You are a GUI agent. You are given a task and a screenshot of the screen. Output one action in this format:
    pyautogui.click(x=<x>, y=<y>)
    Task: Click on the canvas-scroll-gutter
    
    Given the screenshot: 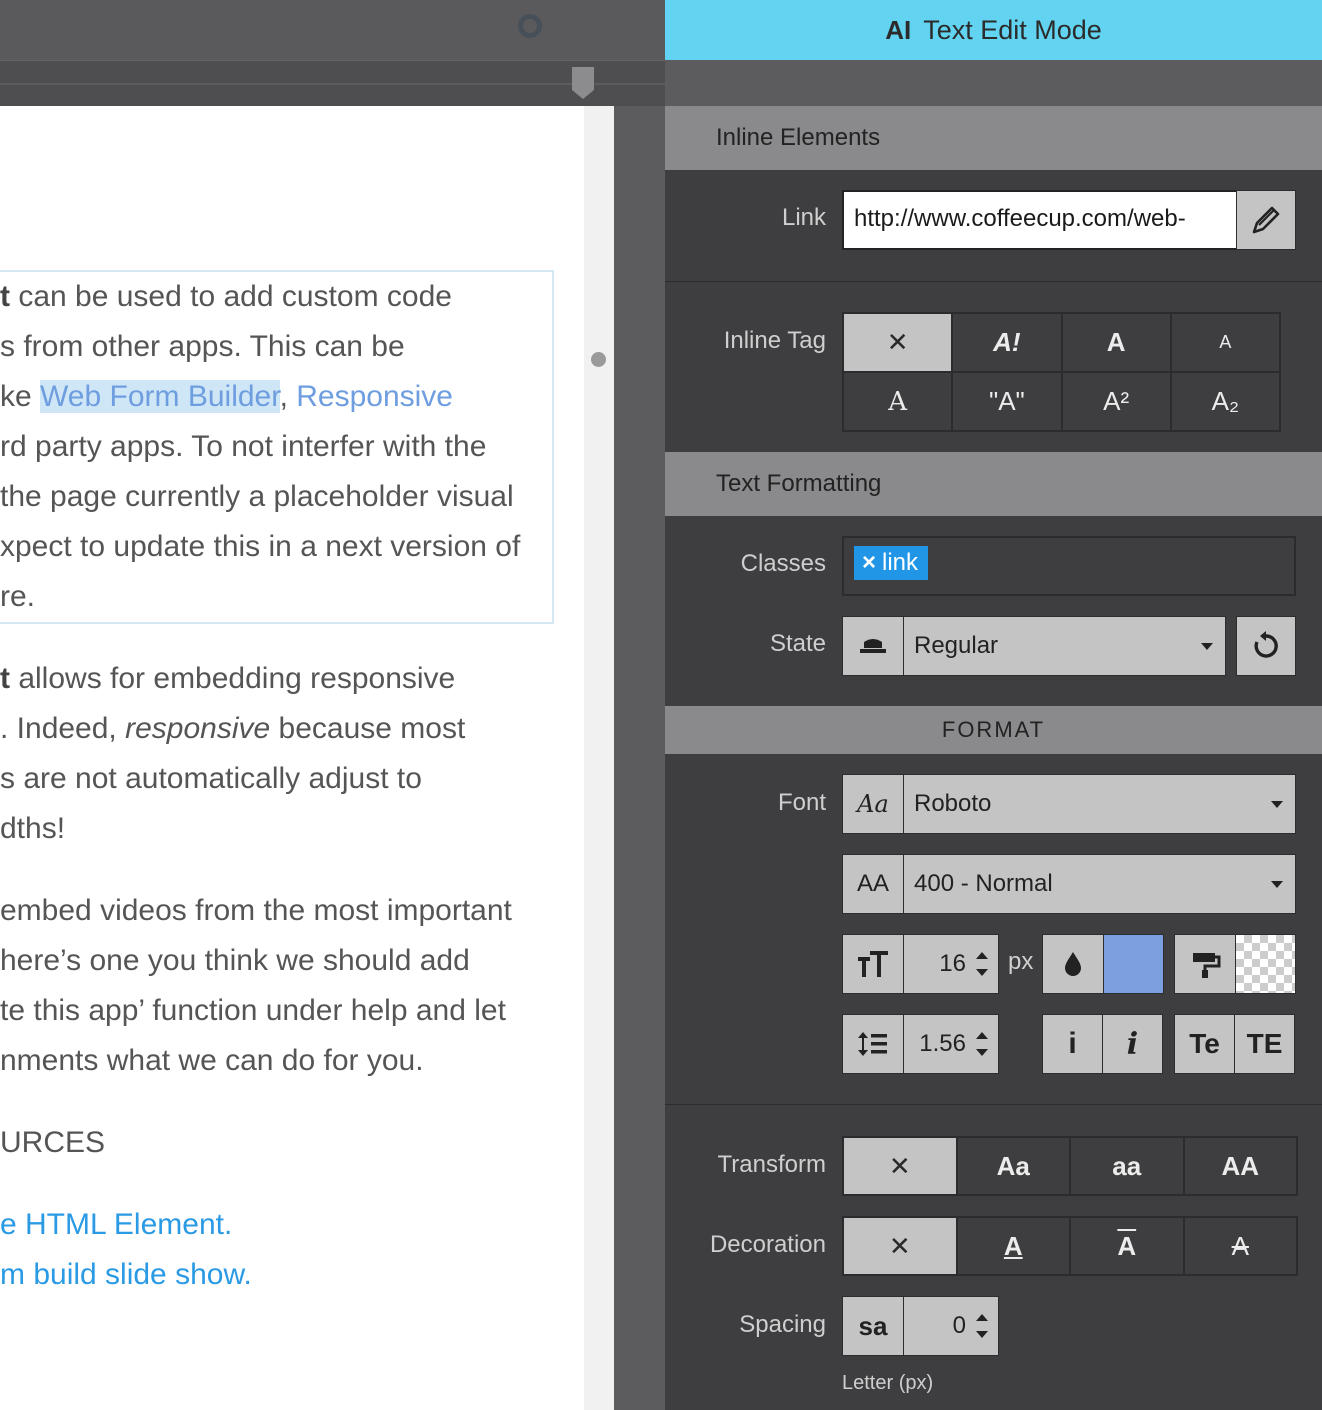 What is the action you would take?
    pyautogui.click(x=599, y=758)
    